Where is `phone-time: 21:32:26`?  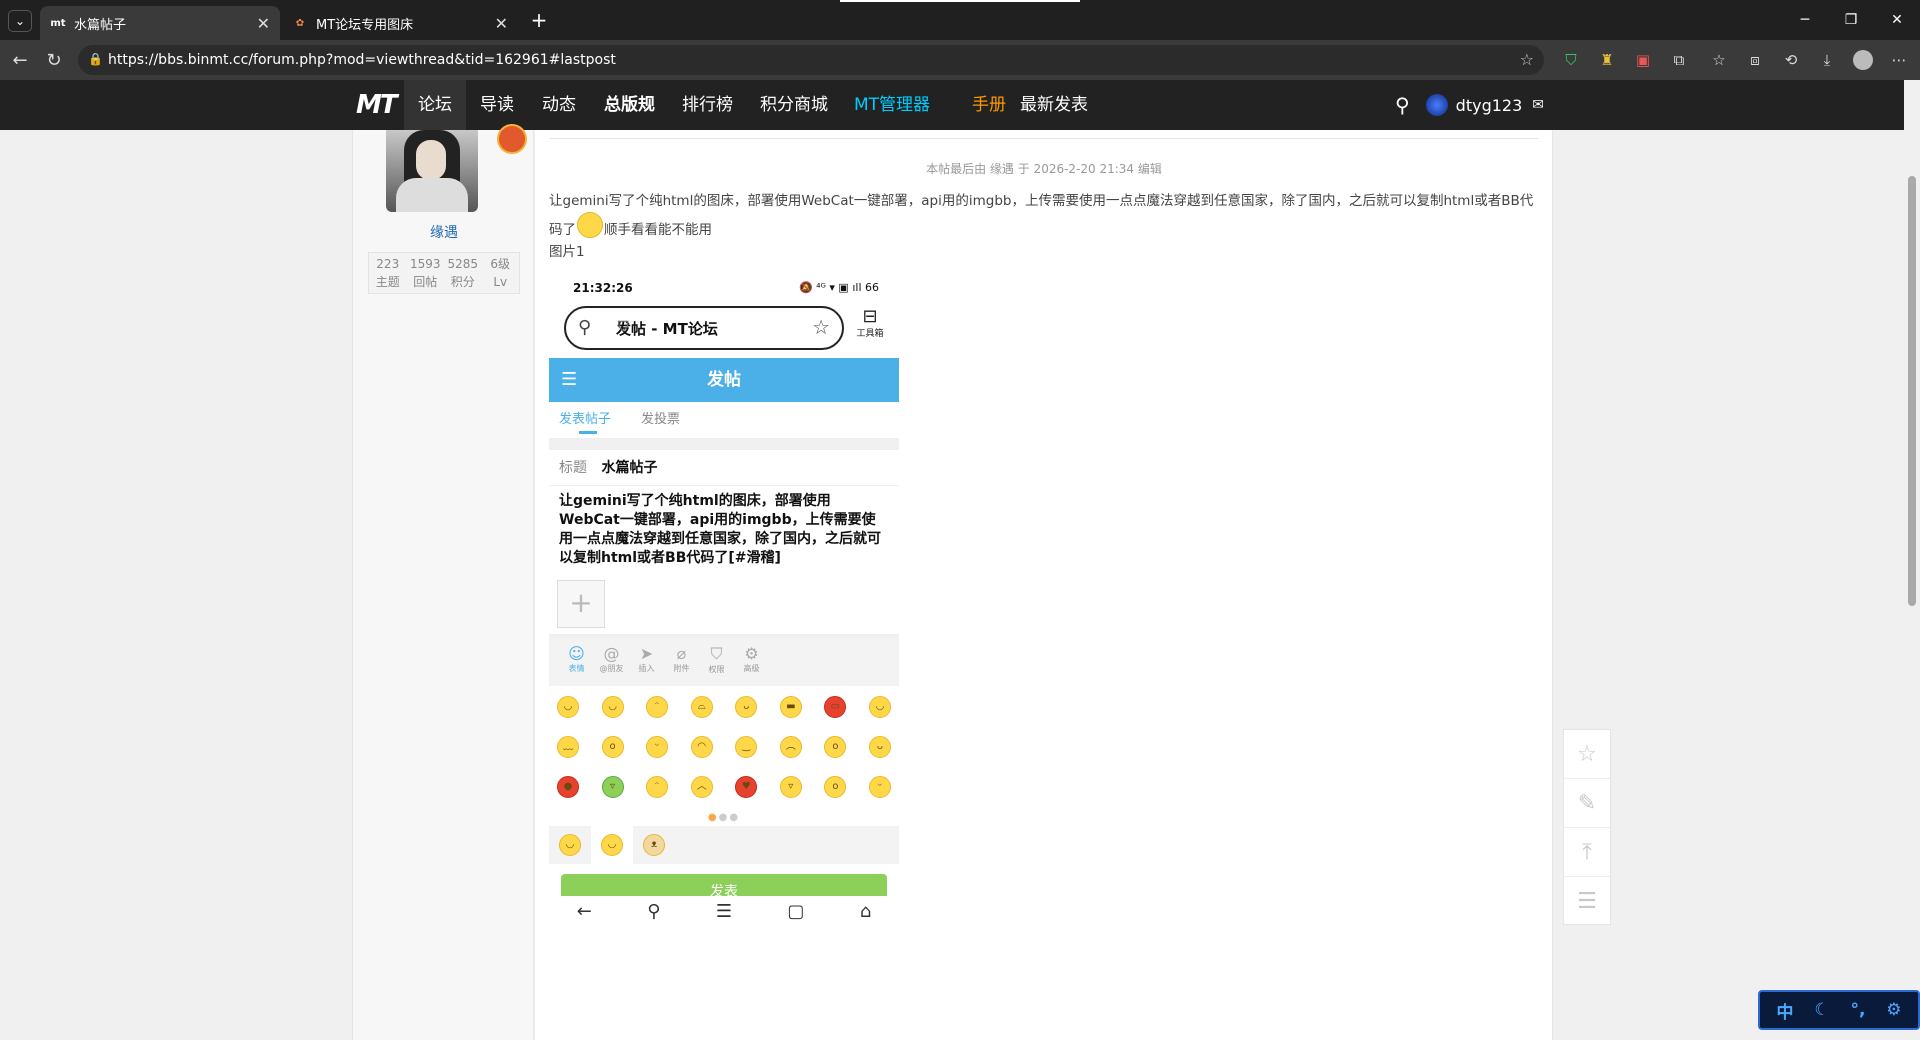
phone-time: 21:32:26 is located at coordinates (603, 288).